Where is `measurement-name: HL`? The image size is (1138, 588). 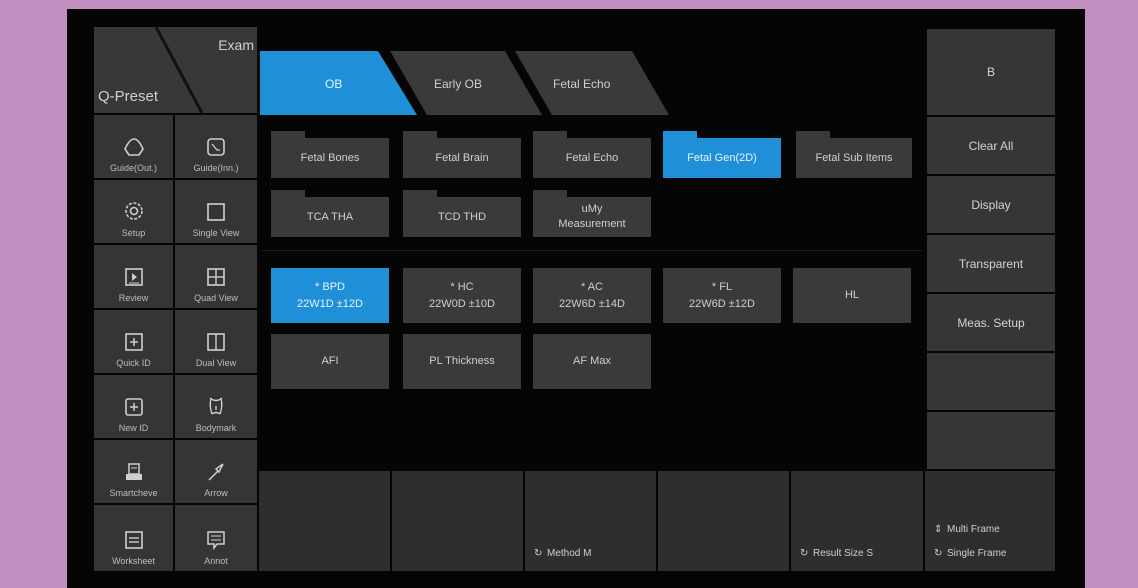 measurement-name: HL is located at coordinates (852, 295).